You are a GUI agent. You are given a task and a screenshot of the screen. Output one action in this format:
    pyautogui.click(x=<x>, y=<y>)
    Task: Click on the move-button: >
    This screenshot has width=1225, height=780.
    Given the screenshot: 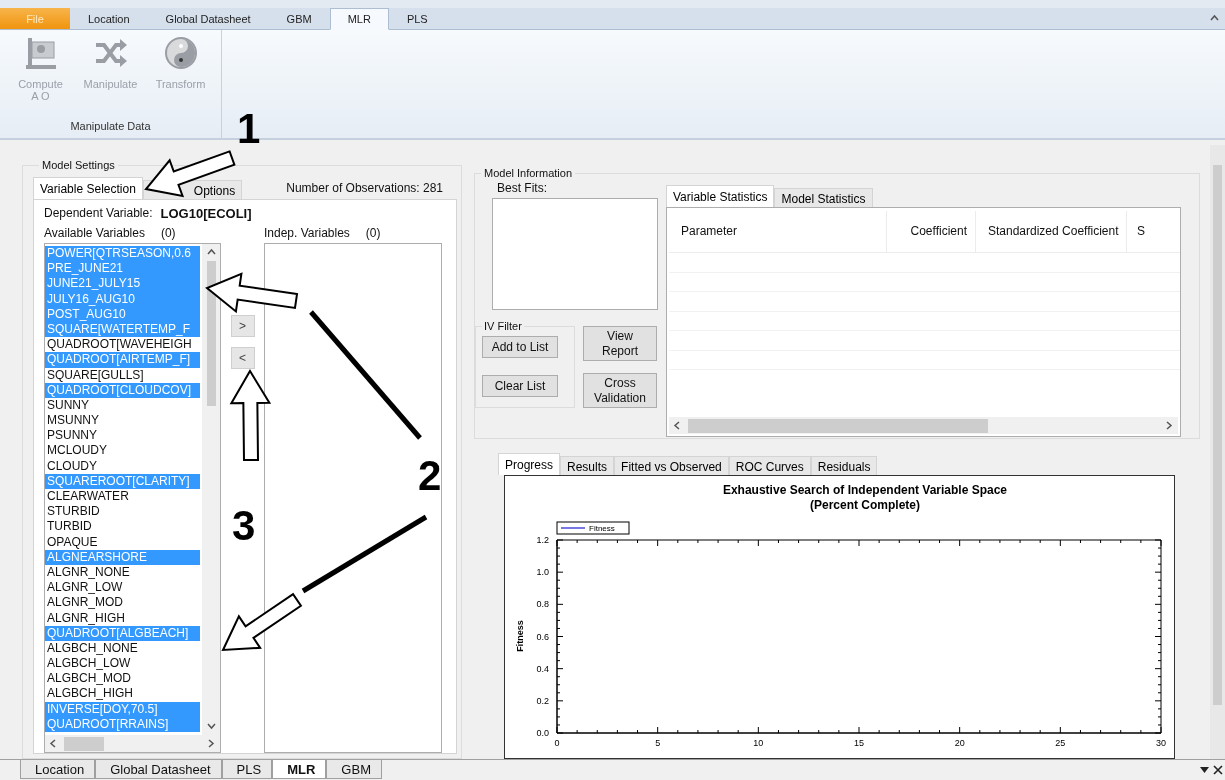 What is the action you would take?
    pyautogui.click(x=242, y=326)
    